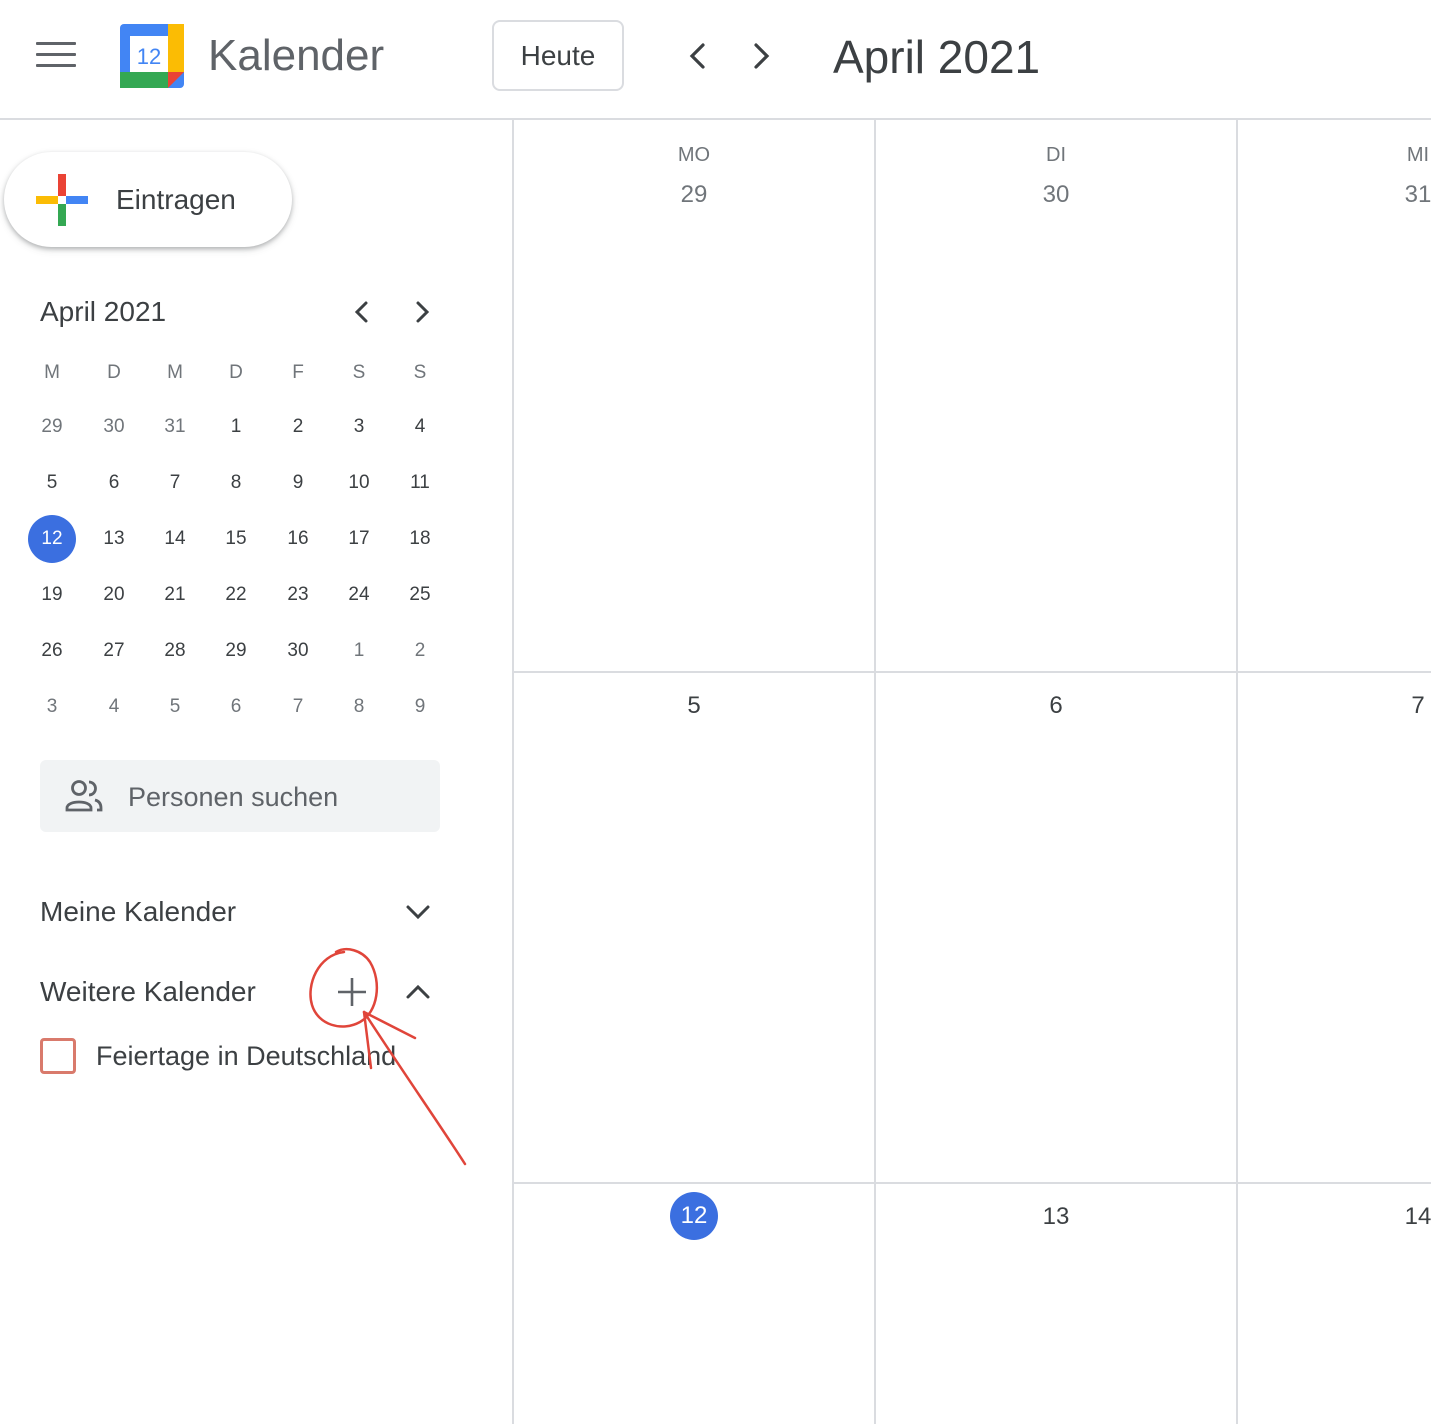  What do you see at coordinates (236, 539) in the screenshot?
I see `mini-day: 15` at bounding box center [236, 539].